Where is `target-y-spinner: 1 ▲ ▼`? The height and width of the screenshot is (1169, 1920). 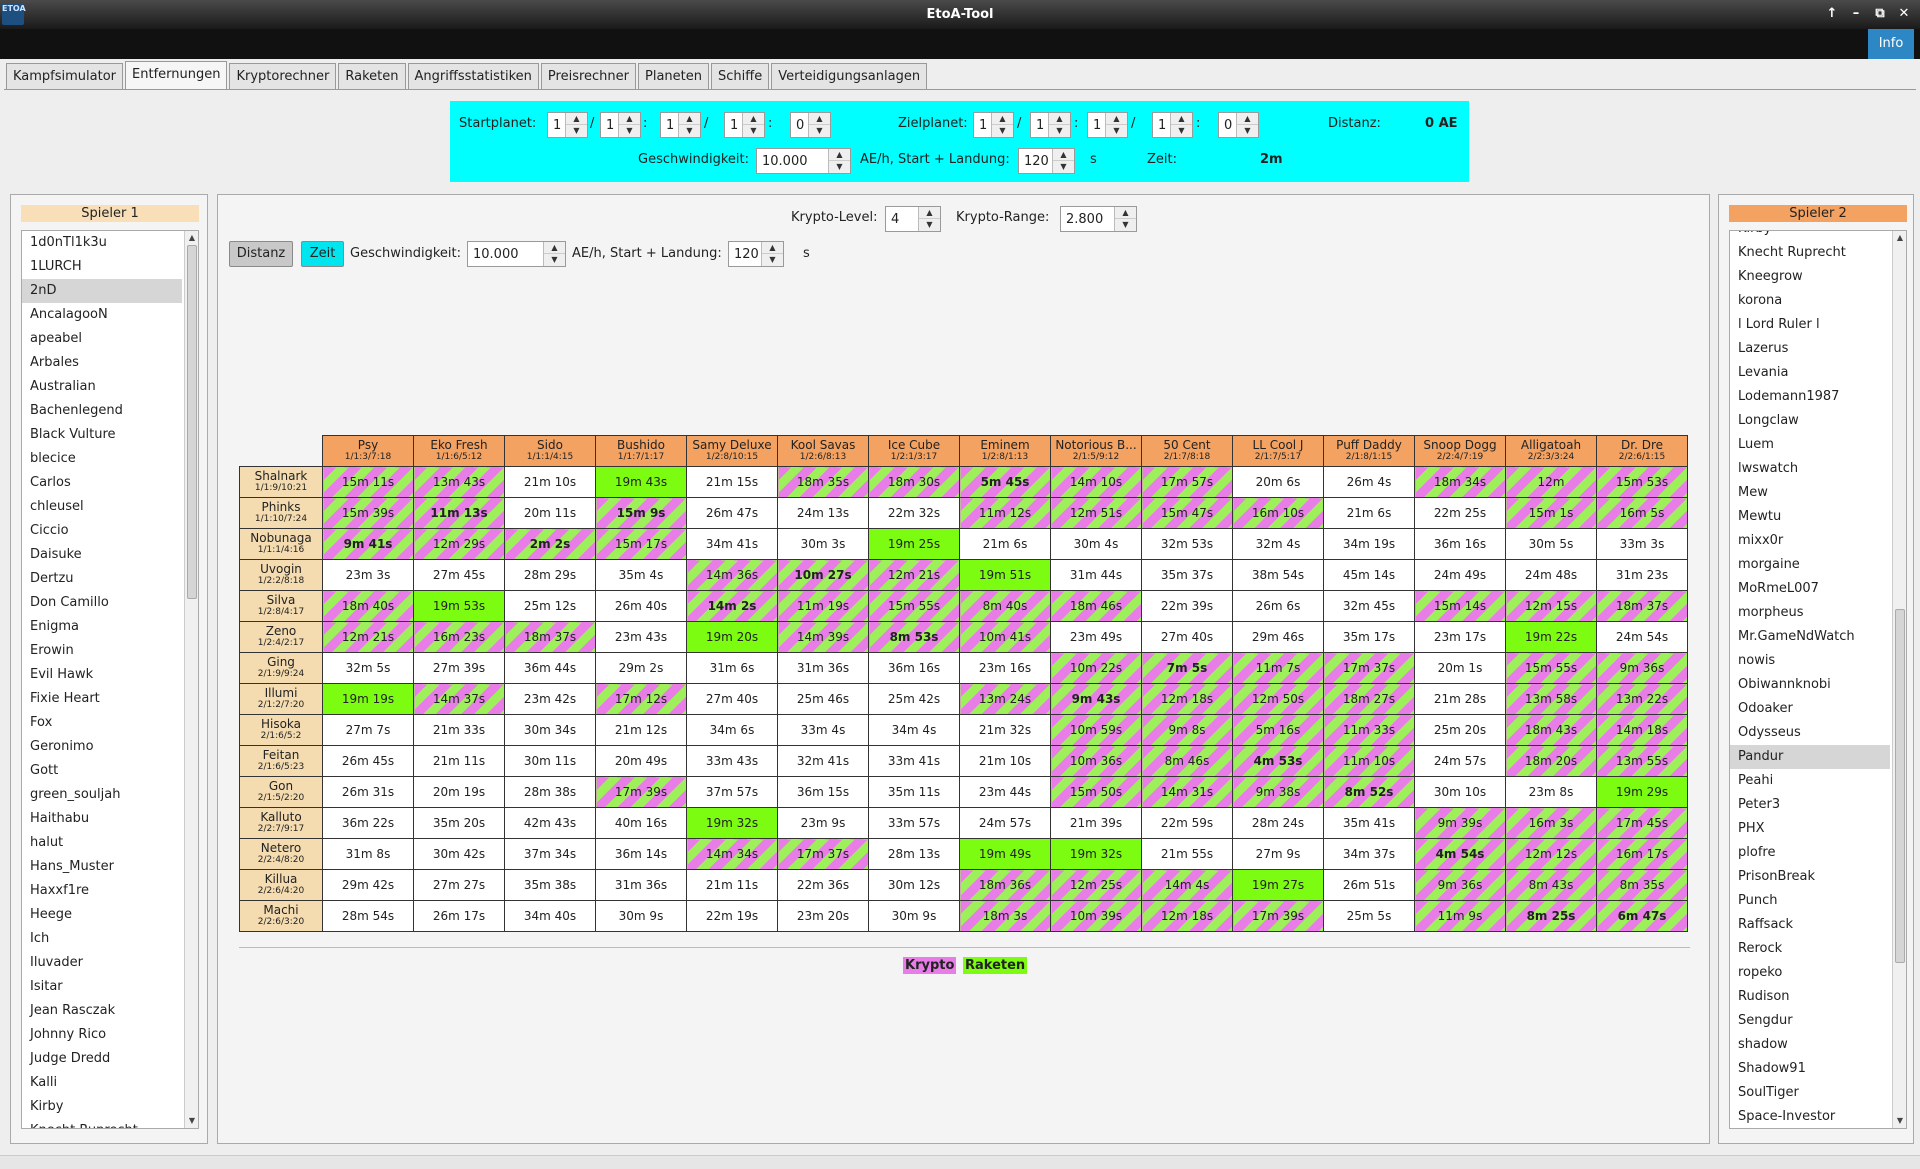 target-y-spinner: 1 ▲ ▼ is located at coordinates (1172, 125).